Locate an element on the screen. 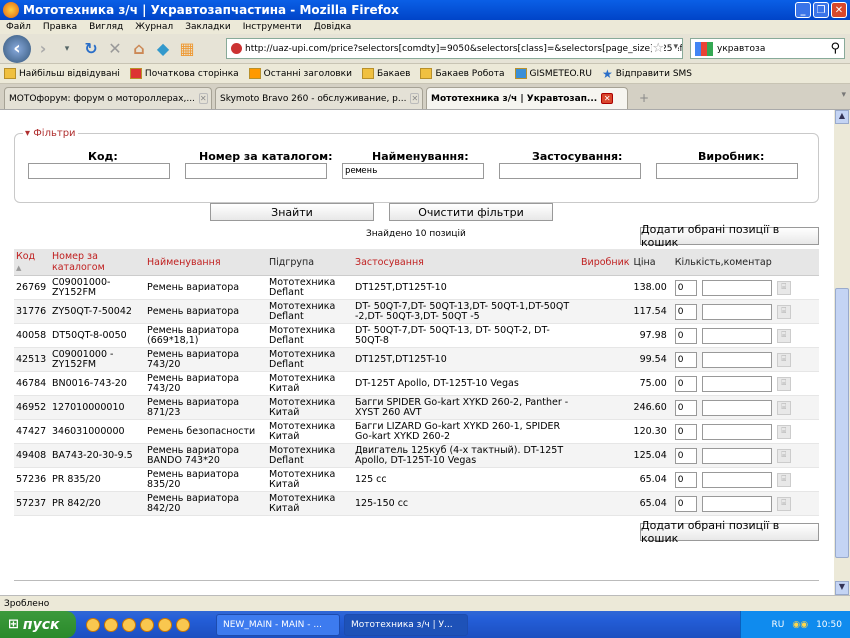 This screenshot has height=638, width=850. menu-tools: Інструменти is located at coordinates (272, 27).